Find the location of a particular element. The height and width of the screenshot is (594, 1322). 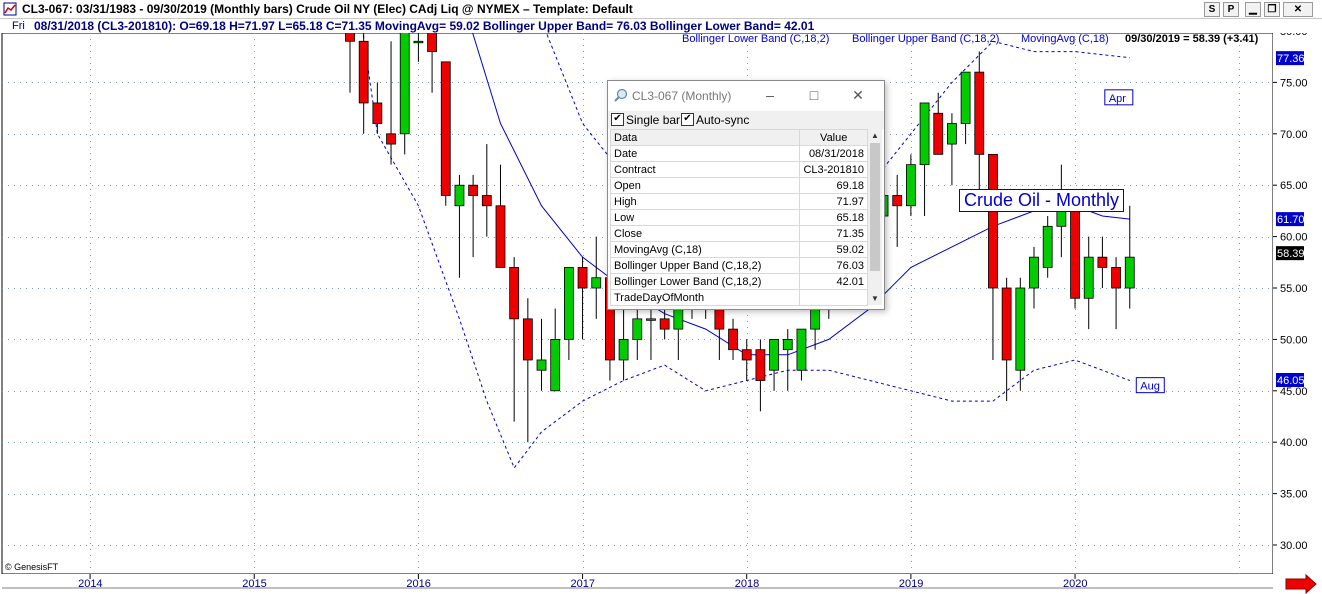

row-label: High is located at coordinates (705, 201).